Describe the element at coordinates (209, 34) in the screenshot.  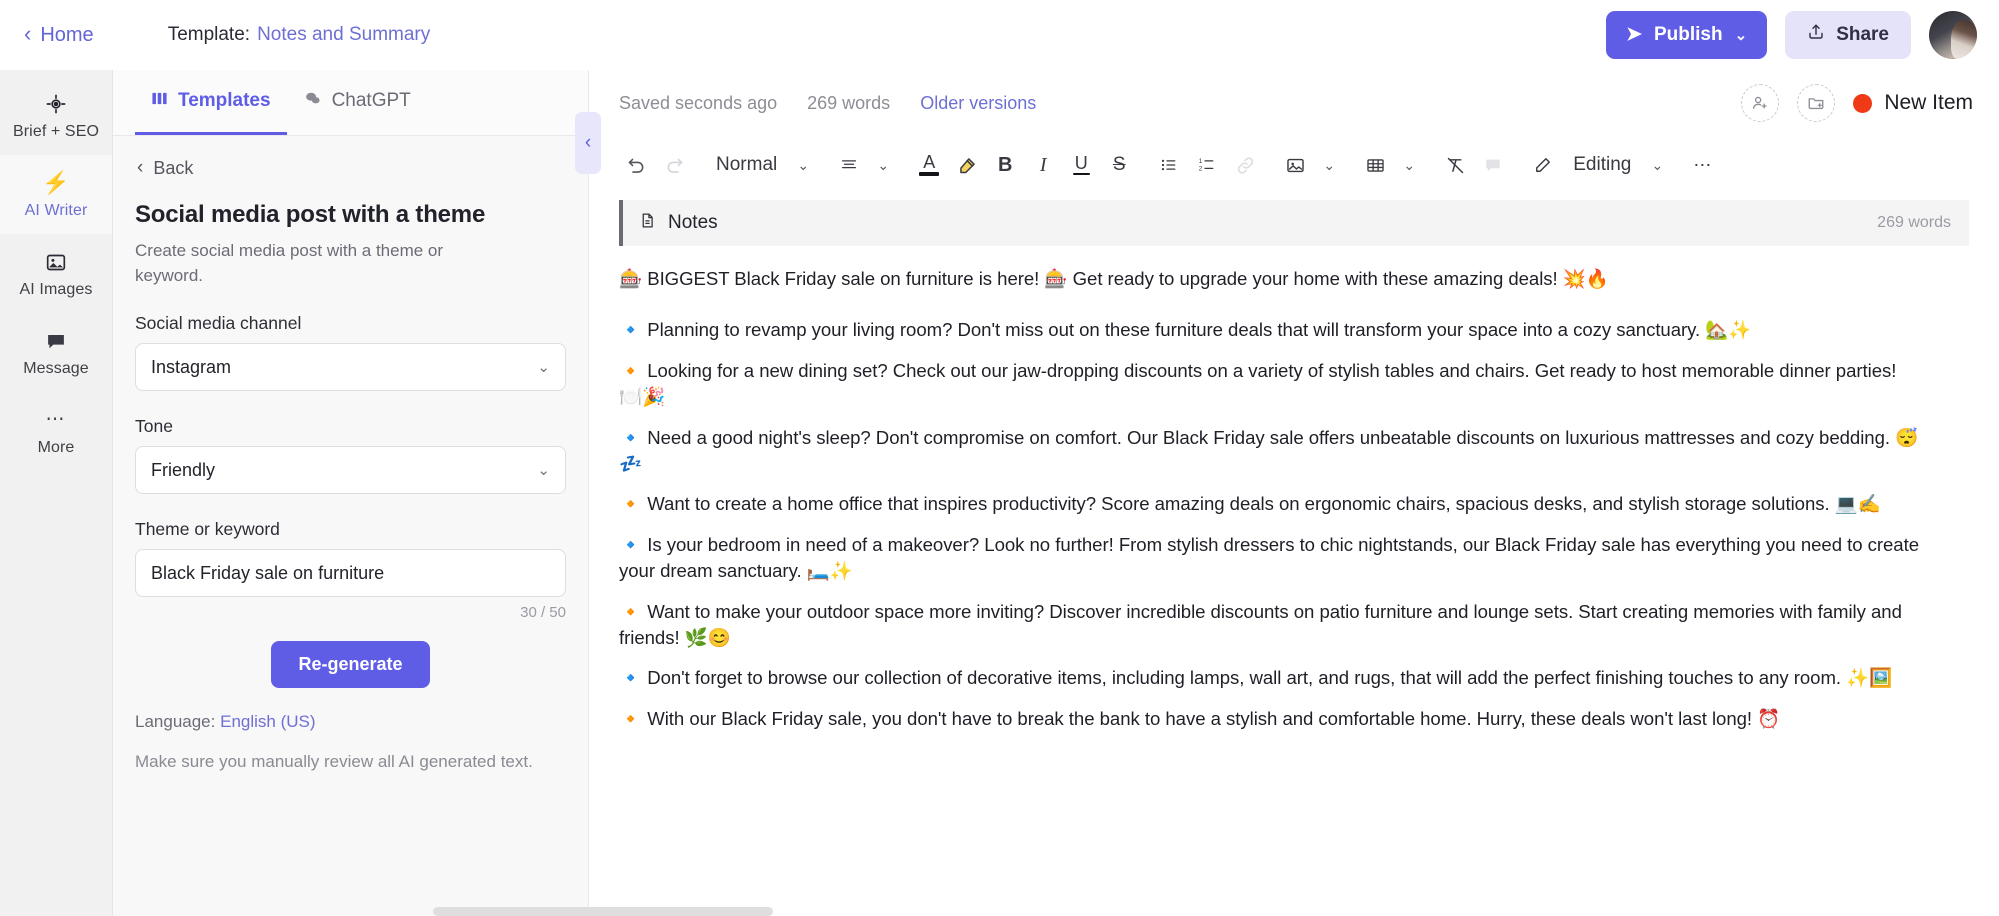
I see `template-prefix-label: Template:` at that location.